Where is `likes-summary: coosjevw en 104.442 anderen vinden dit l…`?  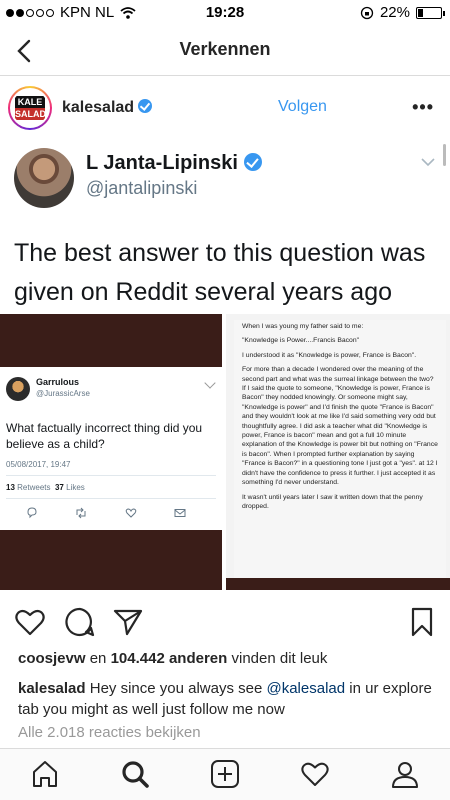
likes-summary: coosjevw en 104.442 anderen vinden dit l… is located at coordinates (172, 658).